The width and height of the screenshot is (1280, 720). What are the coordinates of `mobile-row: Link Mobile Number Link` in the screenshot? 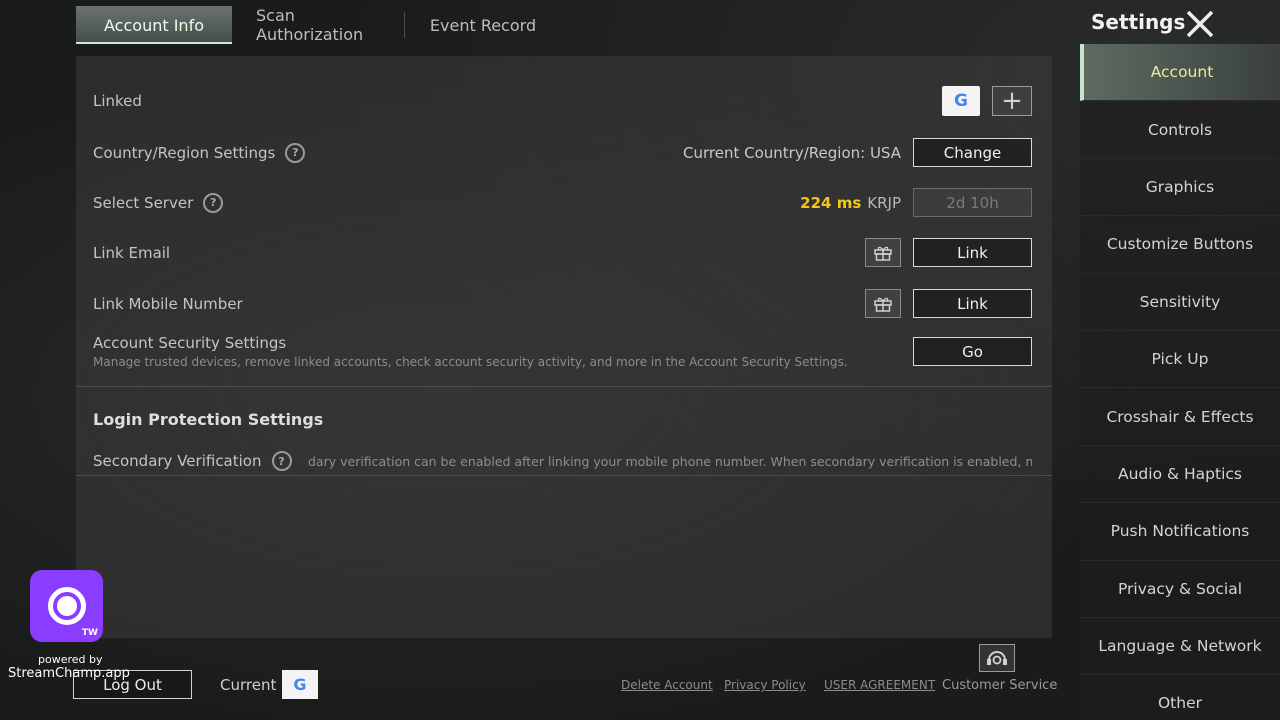 It's located at (562, 303).